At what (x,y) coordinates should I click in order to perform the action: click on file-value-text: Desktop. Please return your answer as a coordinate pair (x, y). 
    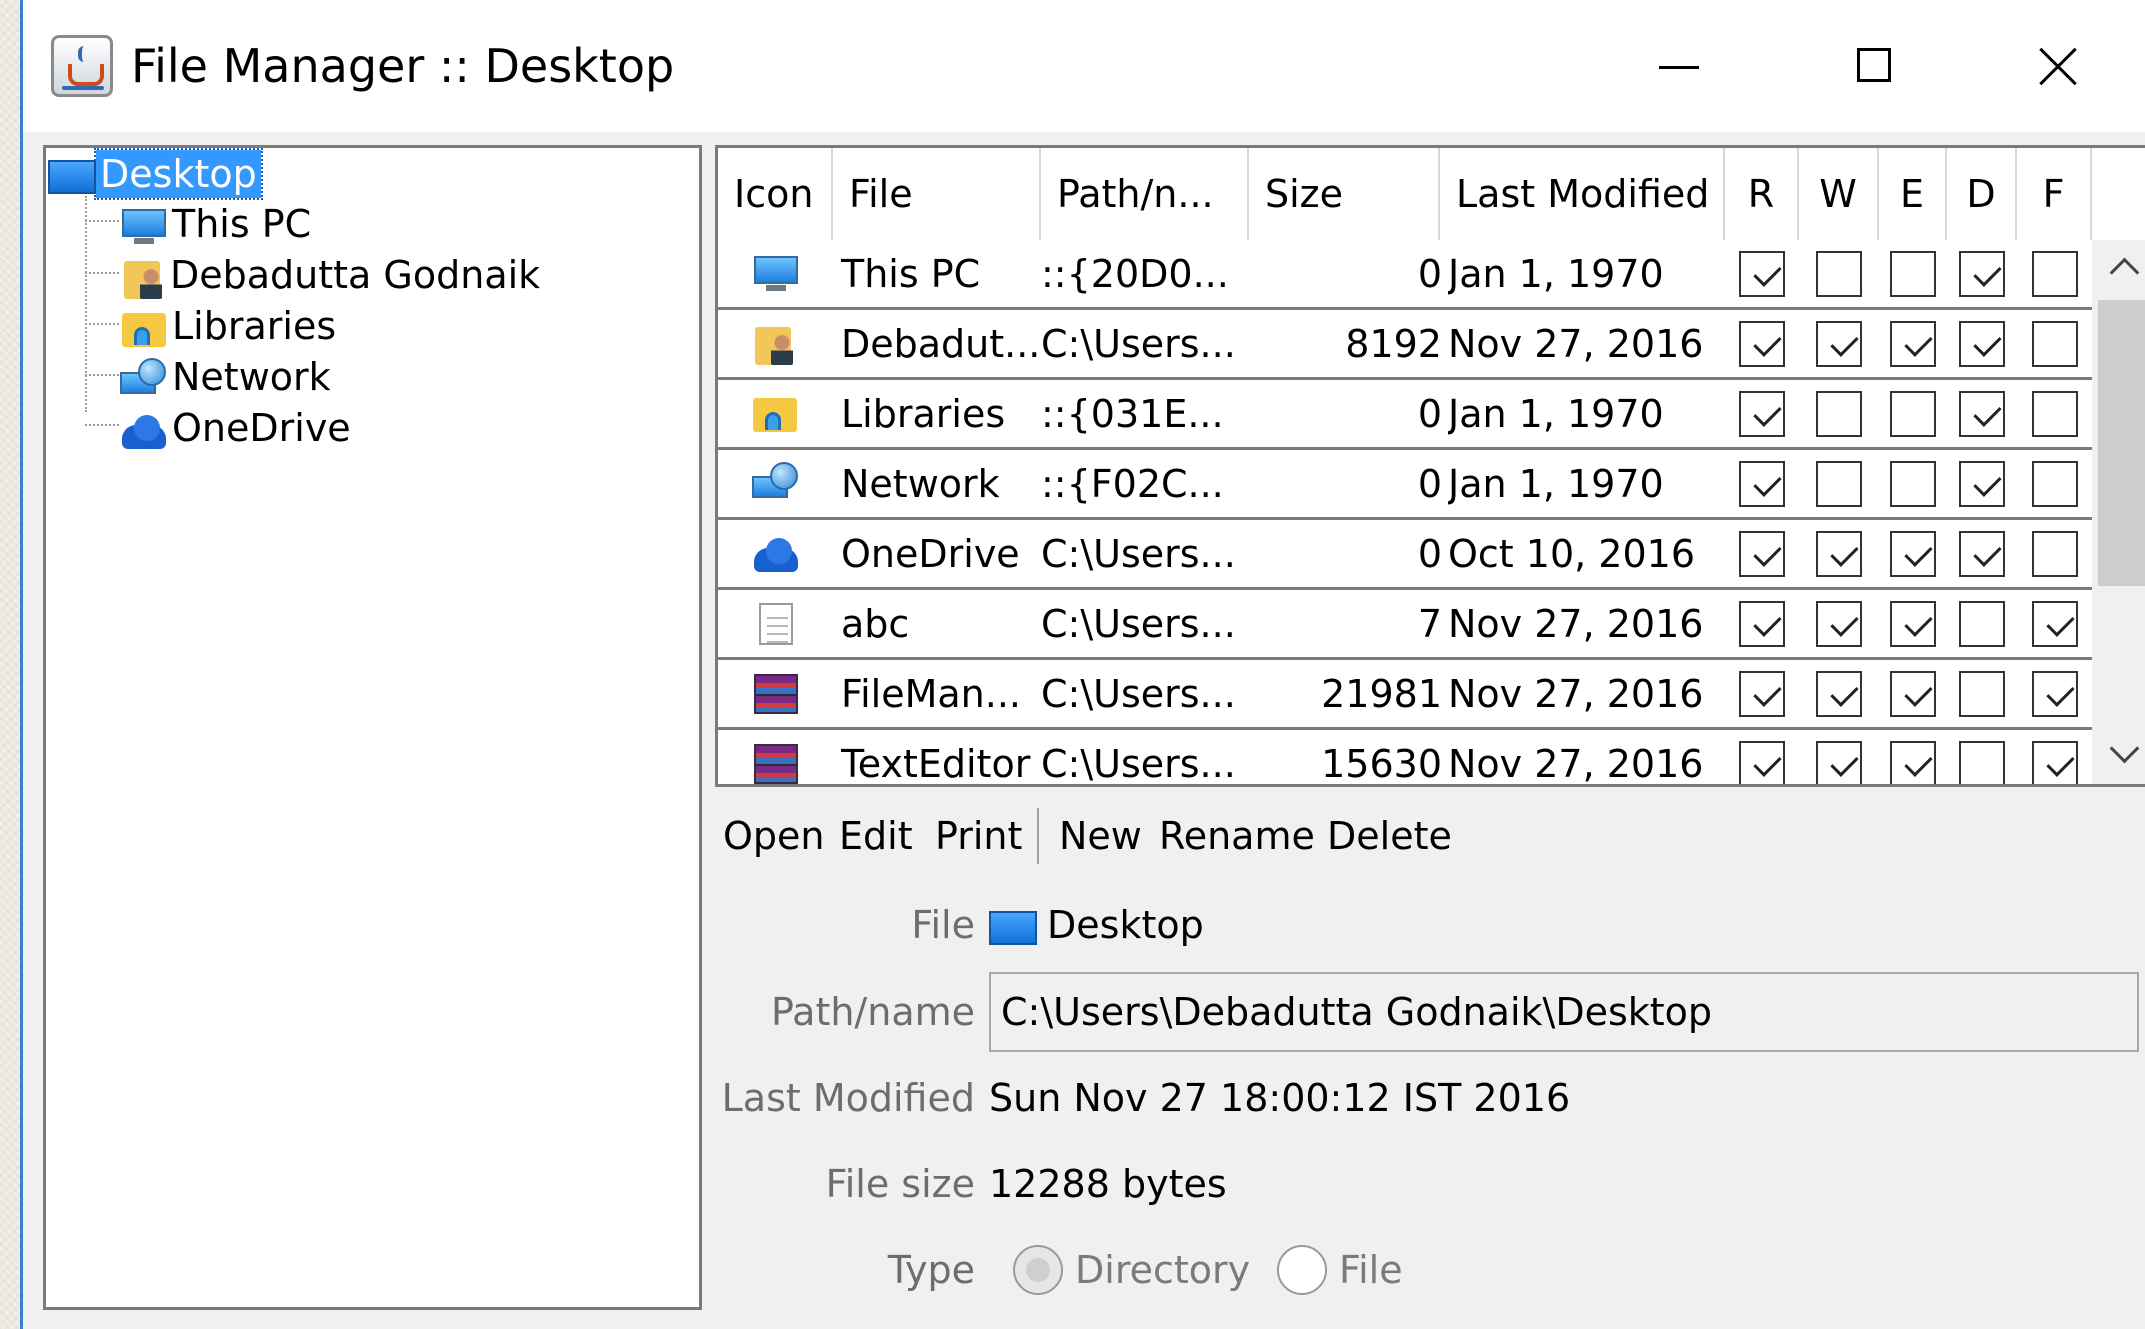
    Looking at the image, I should click on (1125, 925).